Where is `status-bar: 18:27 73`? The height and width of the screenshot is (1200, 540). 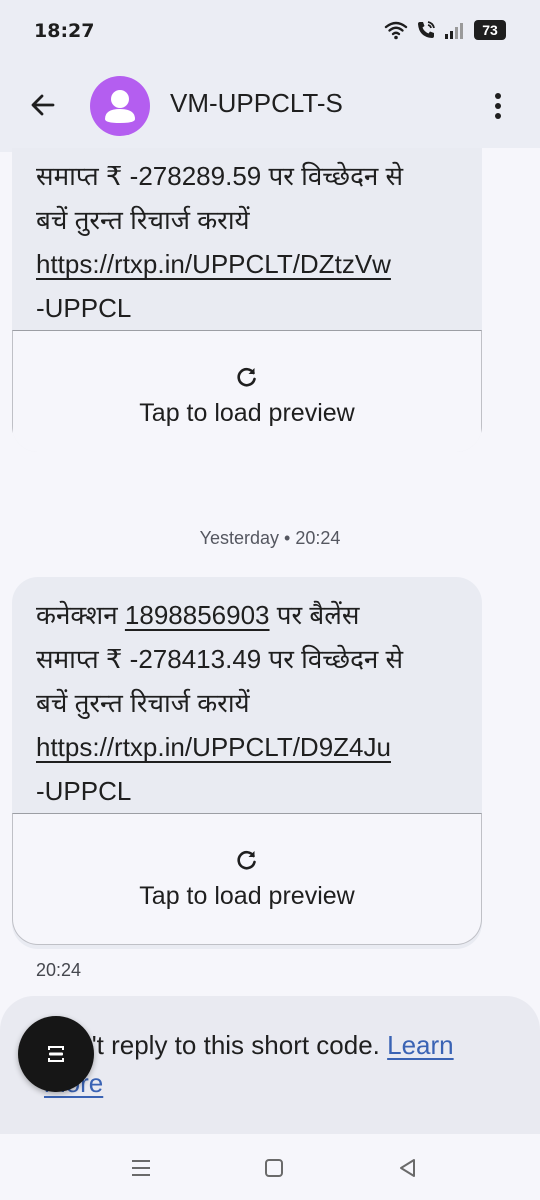
status-bar: 18:27 73 is located at coordinates (270, 32).